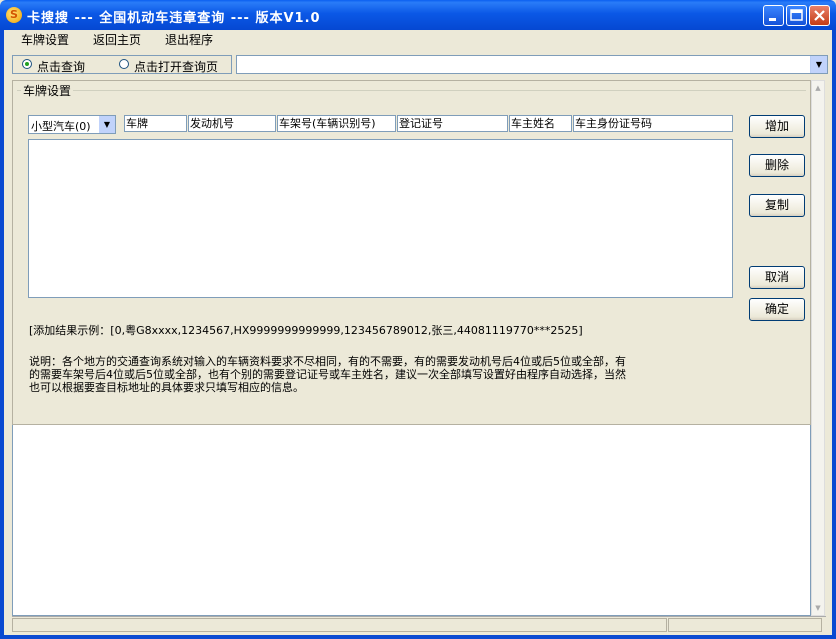  I want to click on field-vin: 车架号(车辆识别号), so click(336, 123).